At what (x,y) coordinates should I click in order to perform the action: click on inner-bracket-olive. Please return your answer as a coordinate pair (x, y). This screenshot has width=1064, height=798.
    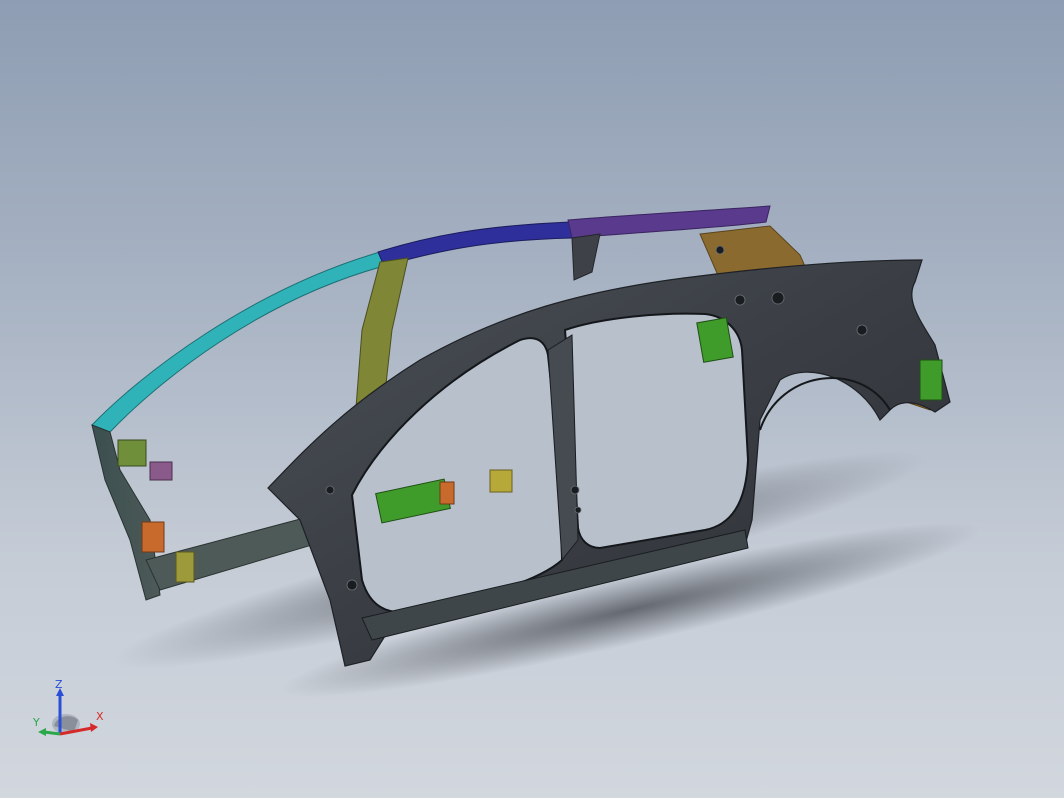
    Looking at the image, I should click on (185, 567).